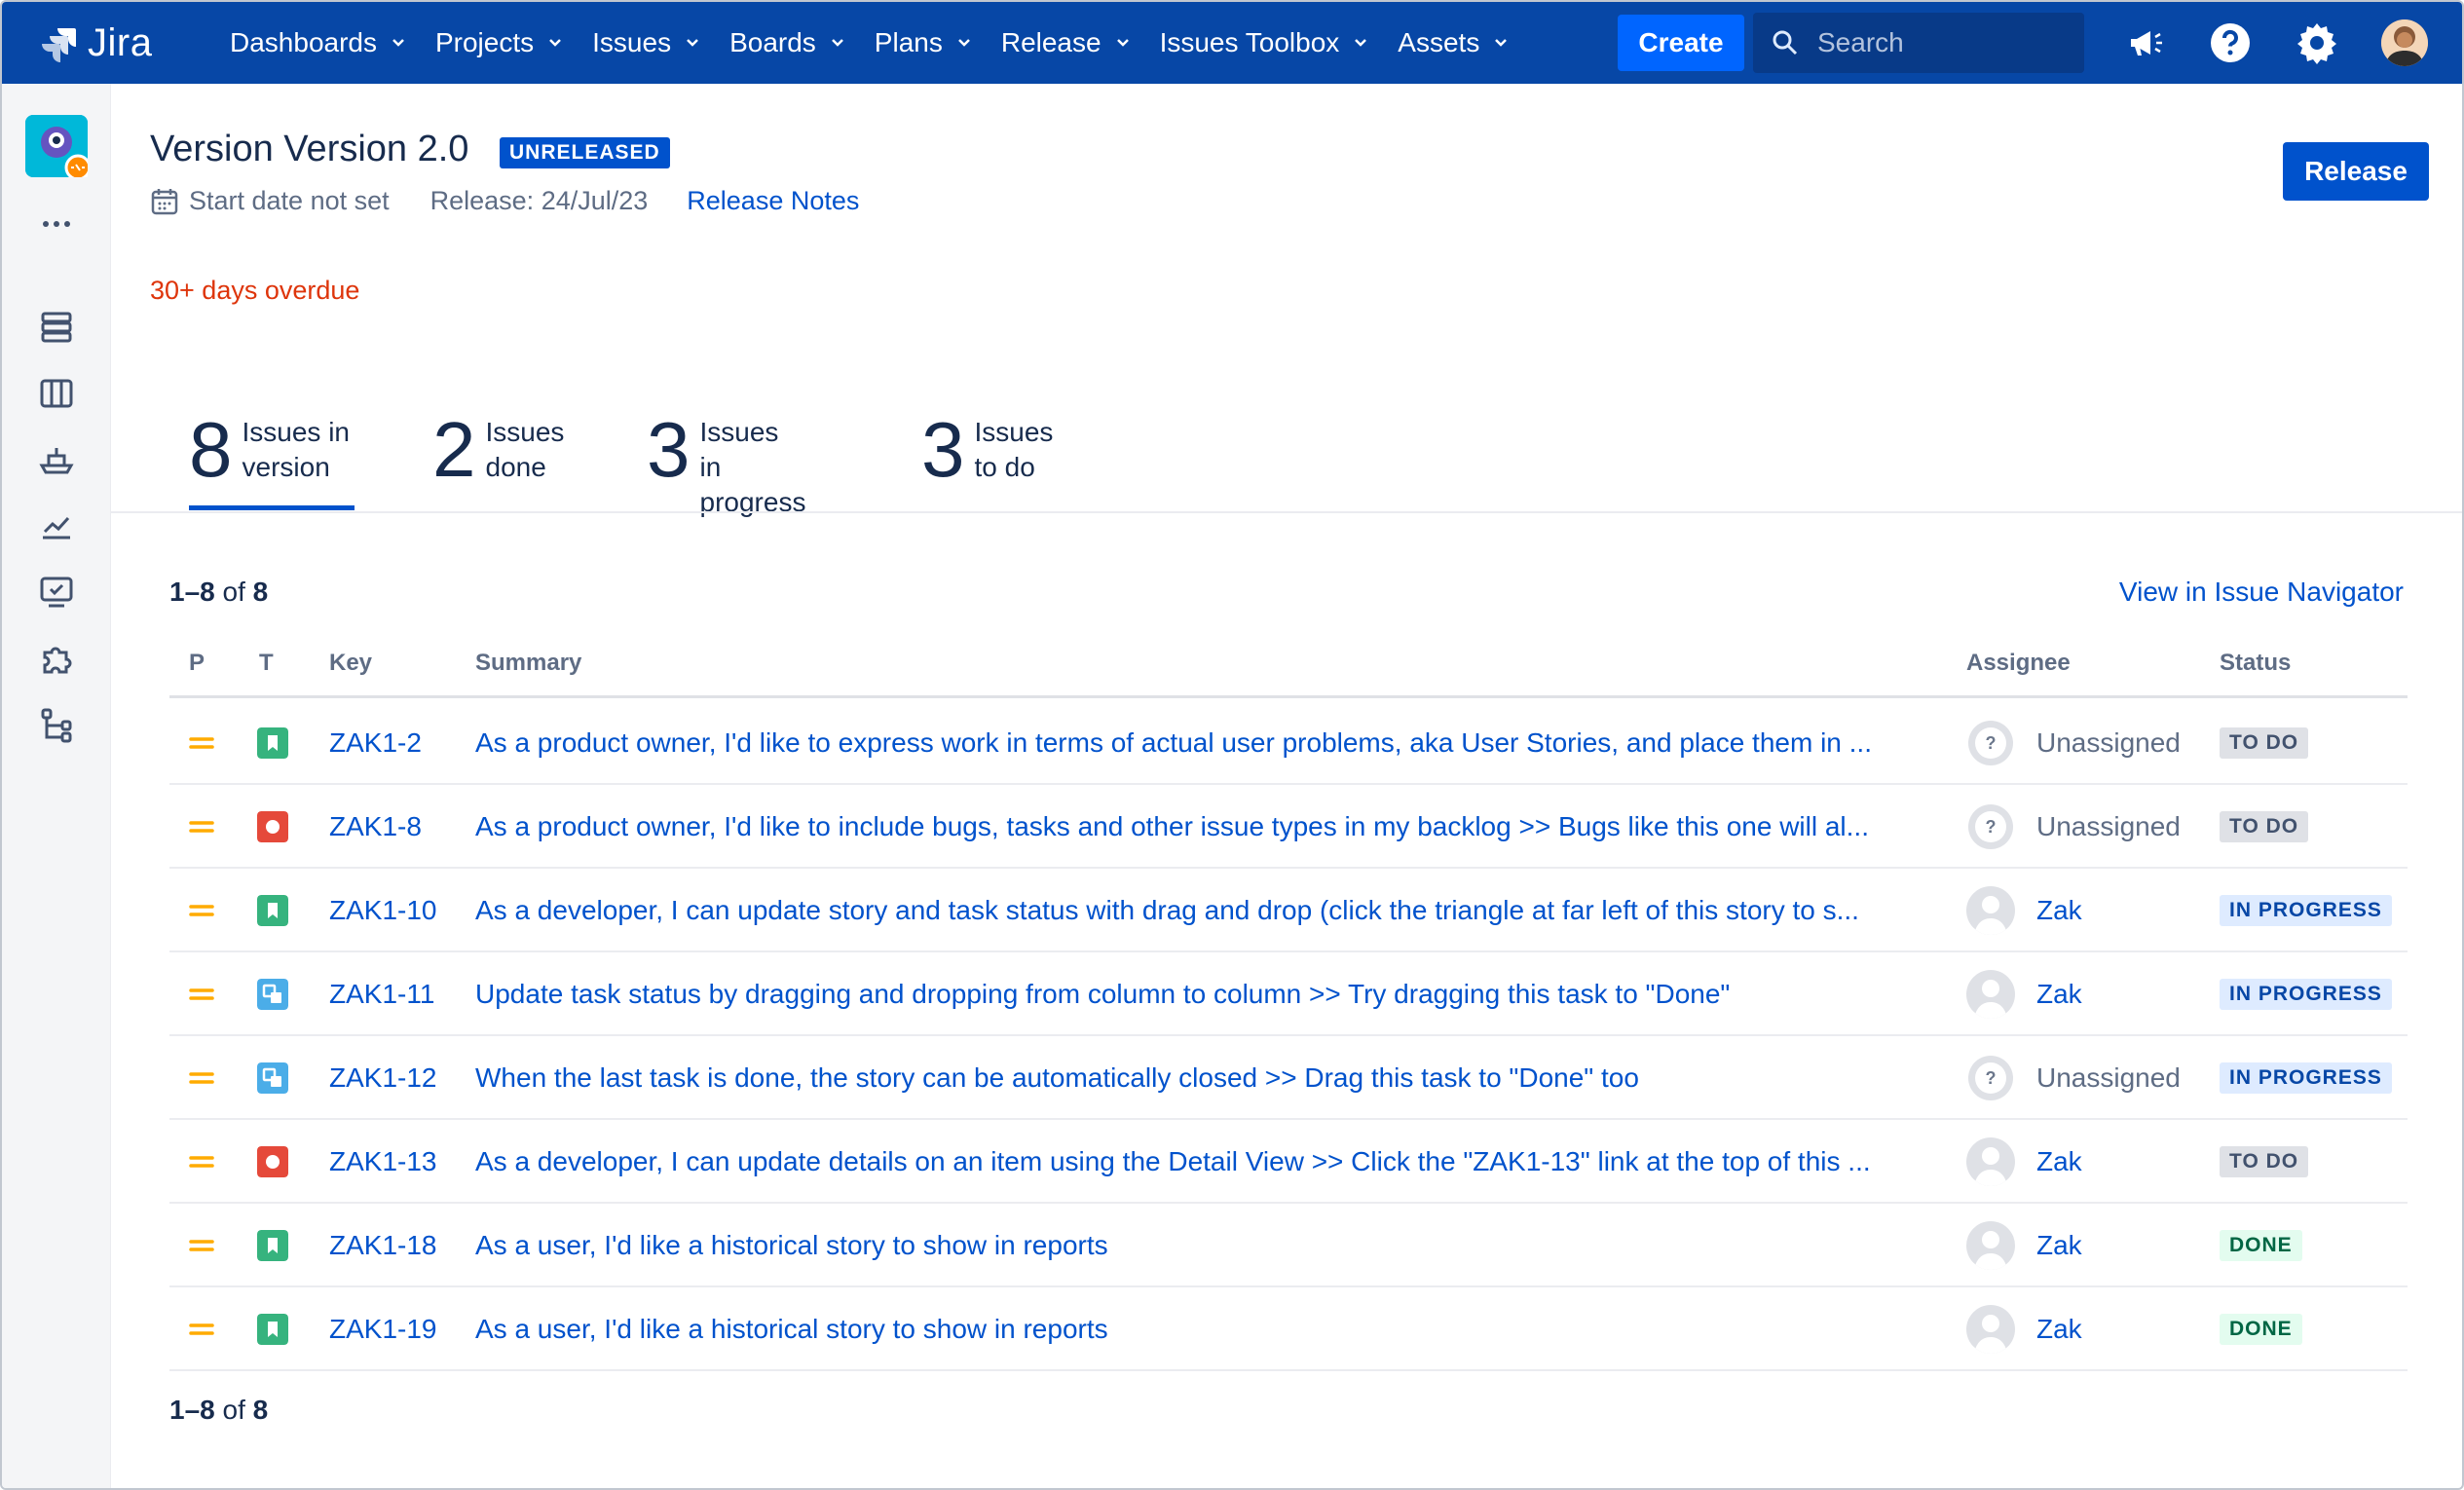 The width and height of the screenshot is (2464, 1490). What do you see at coordinates (383, 1245) in the screenshot?
I see `issue-key-link: ZAK1-18` at bounding box center [383, 1245].